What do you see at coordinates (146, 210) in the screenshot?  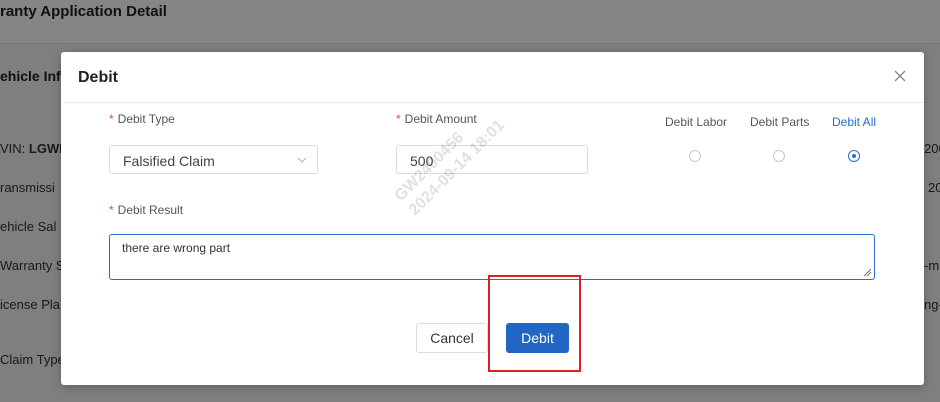 I see `debit-result-label: * Debit Result` at bounding box center [146, 210].